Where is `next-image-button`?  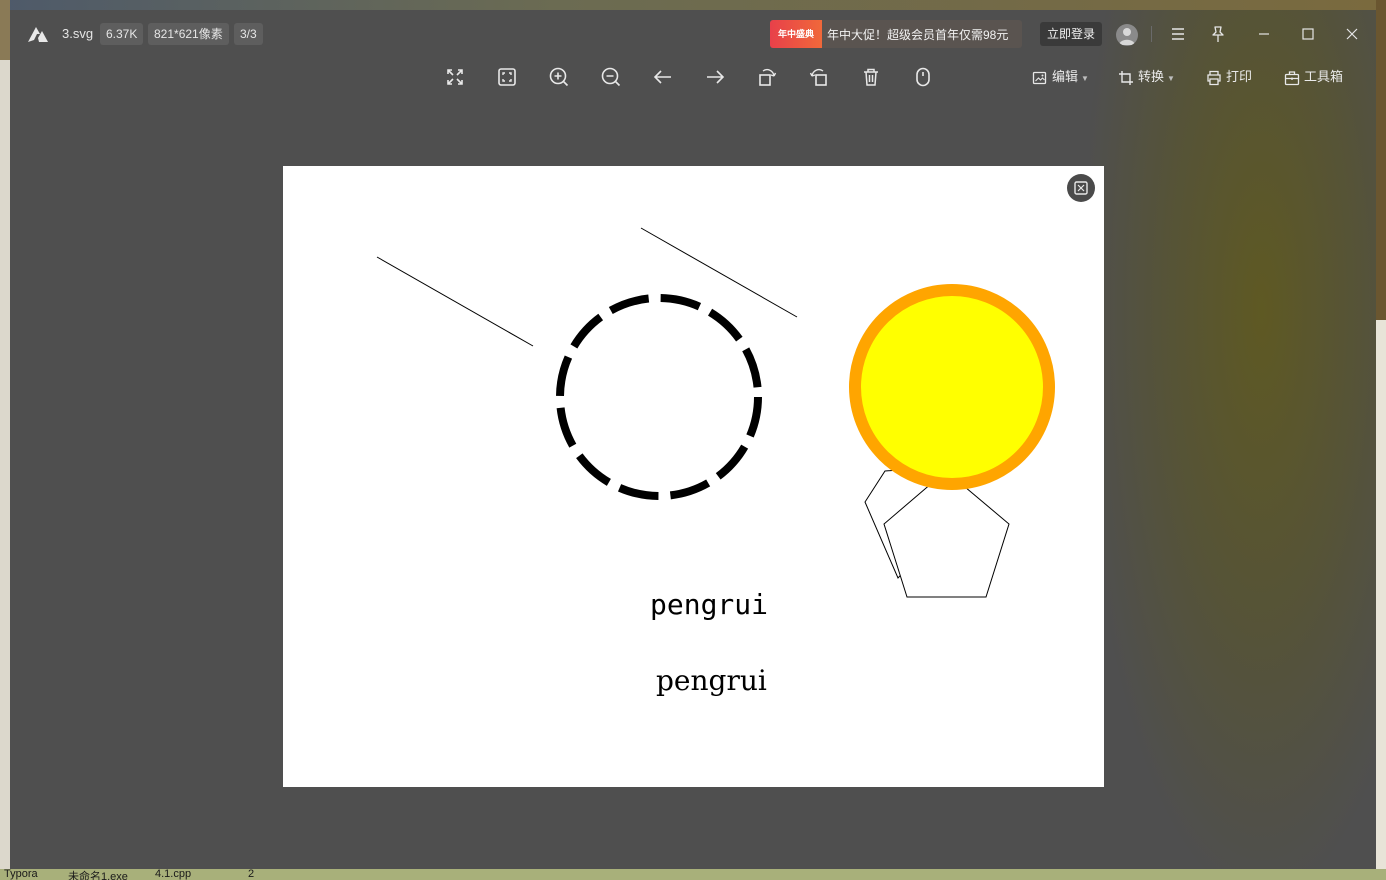
next-image-button is located at coordinates (715, 77).